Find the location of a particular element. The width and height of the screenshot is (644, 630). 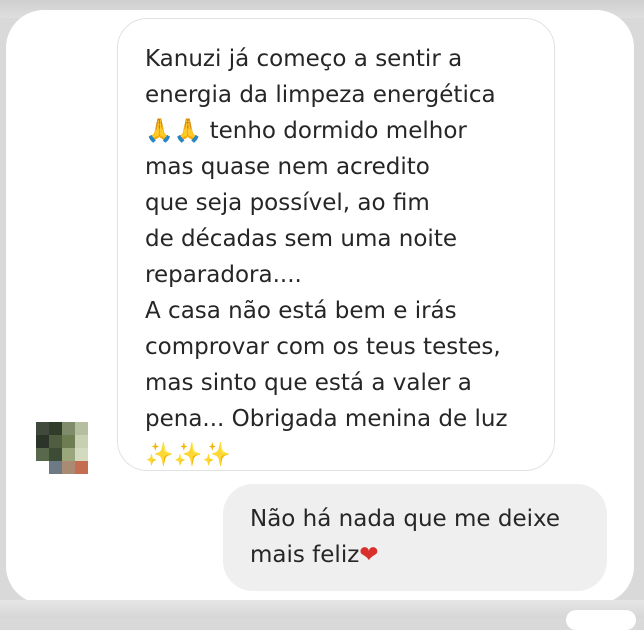

next-bubble-peek is located at coordinates (601, 620).